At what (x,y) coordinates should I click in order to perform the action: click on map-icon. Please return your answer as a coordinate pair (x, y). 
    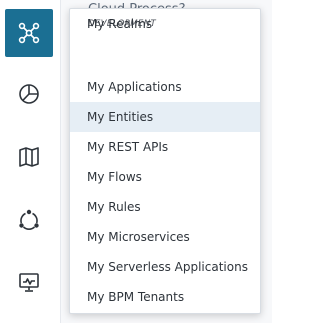
    Looking at the image, I should click on (29, 157).